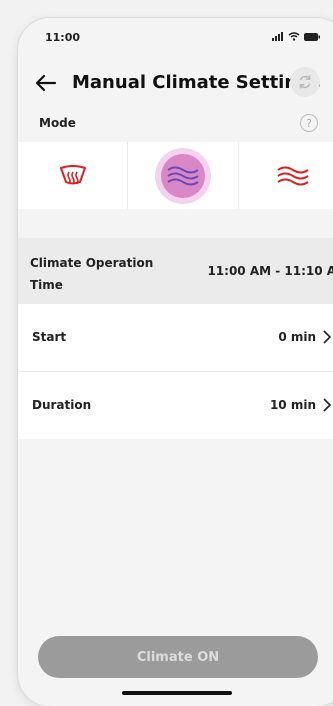 The width and height of the screenshot is (333, 706). I want to click on mode-row: Mode ?, so click(175, 125).